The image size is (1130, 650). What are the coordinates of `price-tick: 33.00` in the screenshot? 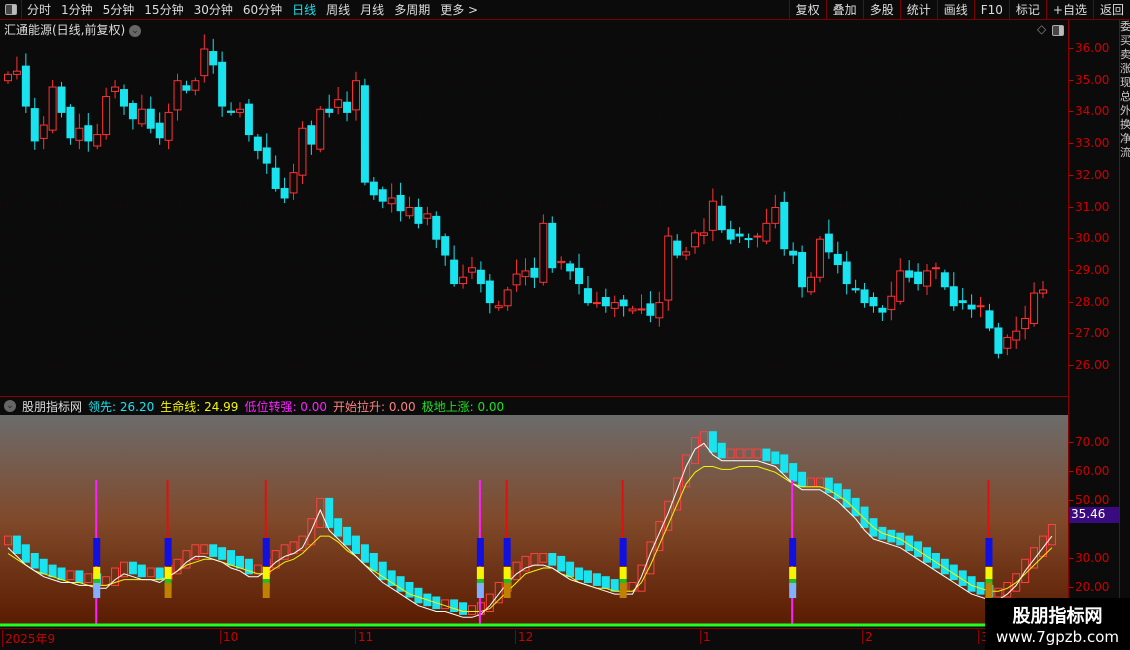 It's located at (1089, 143).